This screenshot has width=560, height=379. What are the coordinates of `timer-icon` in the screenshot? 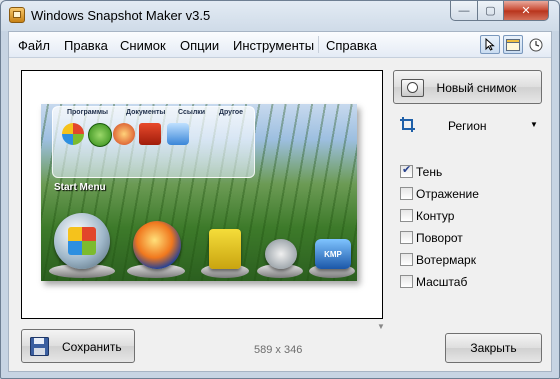 It's located at (536, 44).